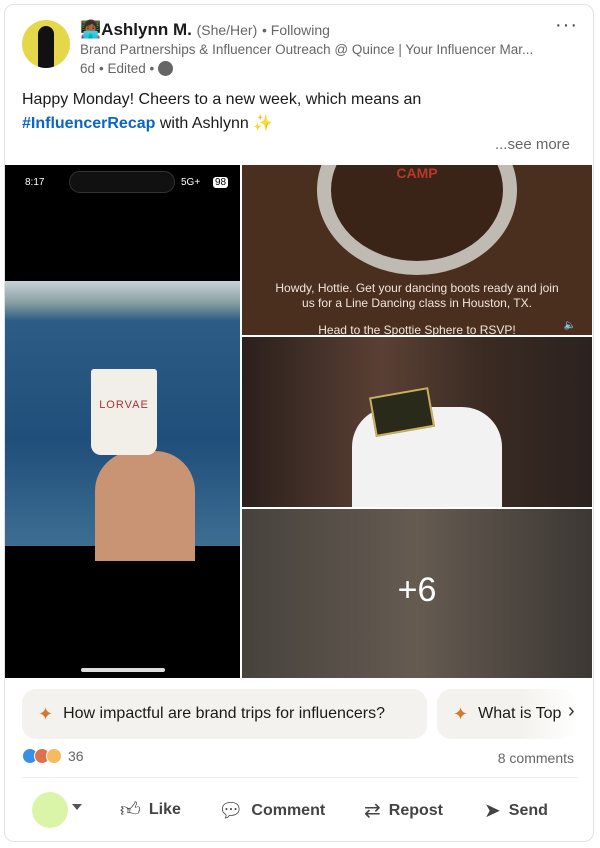 The width and height of the screenshot is (600, 848). Describe the element at coordinates (570, 325) in the screenshot. I see `volume-icon: 🔈` at that location.